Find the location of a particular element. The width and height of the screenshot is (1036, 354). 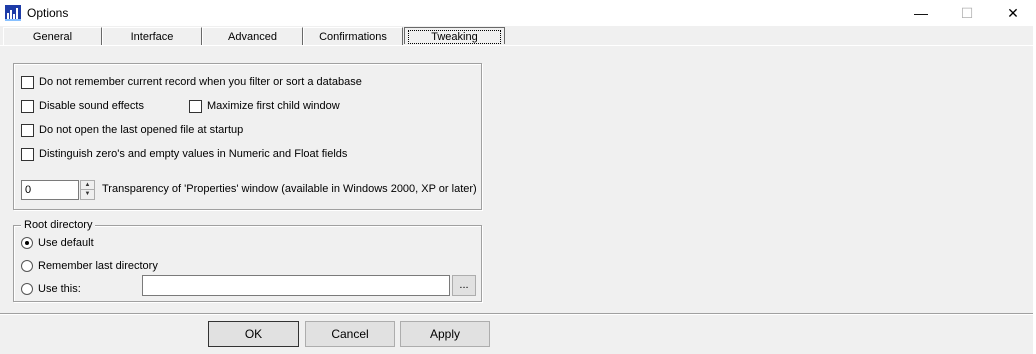

root-path-input is located at coordinates (296, 285).